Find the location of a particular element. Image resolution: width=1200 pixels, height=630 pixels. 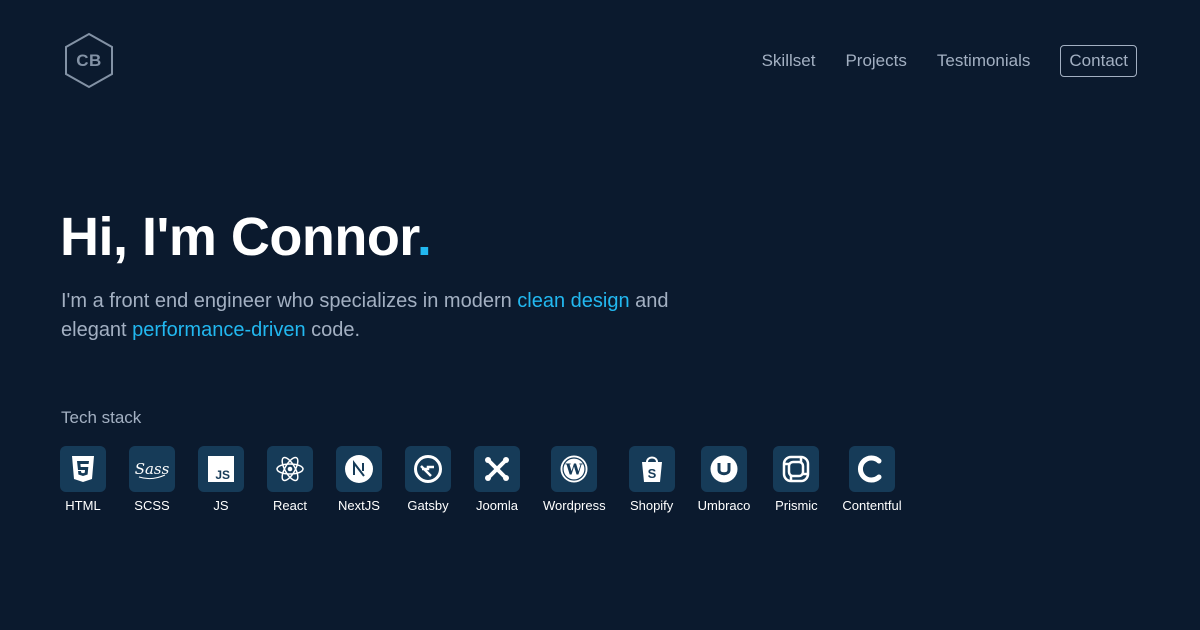

html5-icon is located at coordinates (83, 469).